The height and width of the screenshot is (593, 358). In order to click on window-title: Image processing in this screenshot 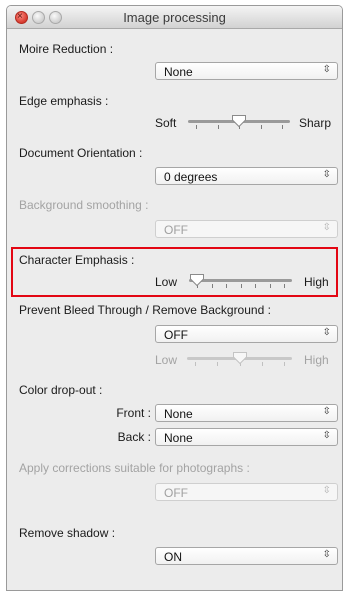, I will do `click(174, 17)`.